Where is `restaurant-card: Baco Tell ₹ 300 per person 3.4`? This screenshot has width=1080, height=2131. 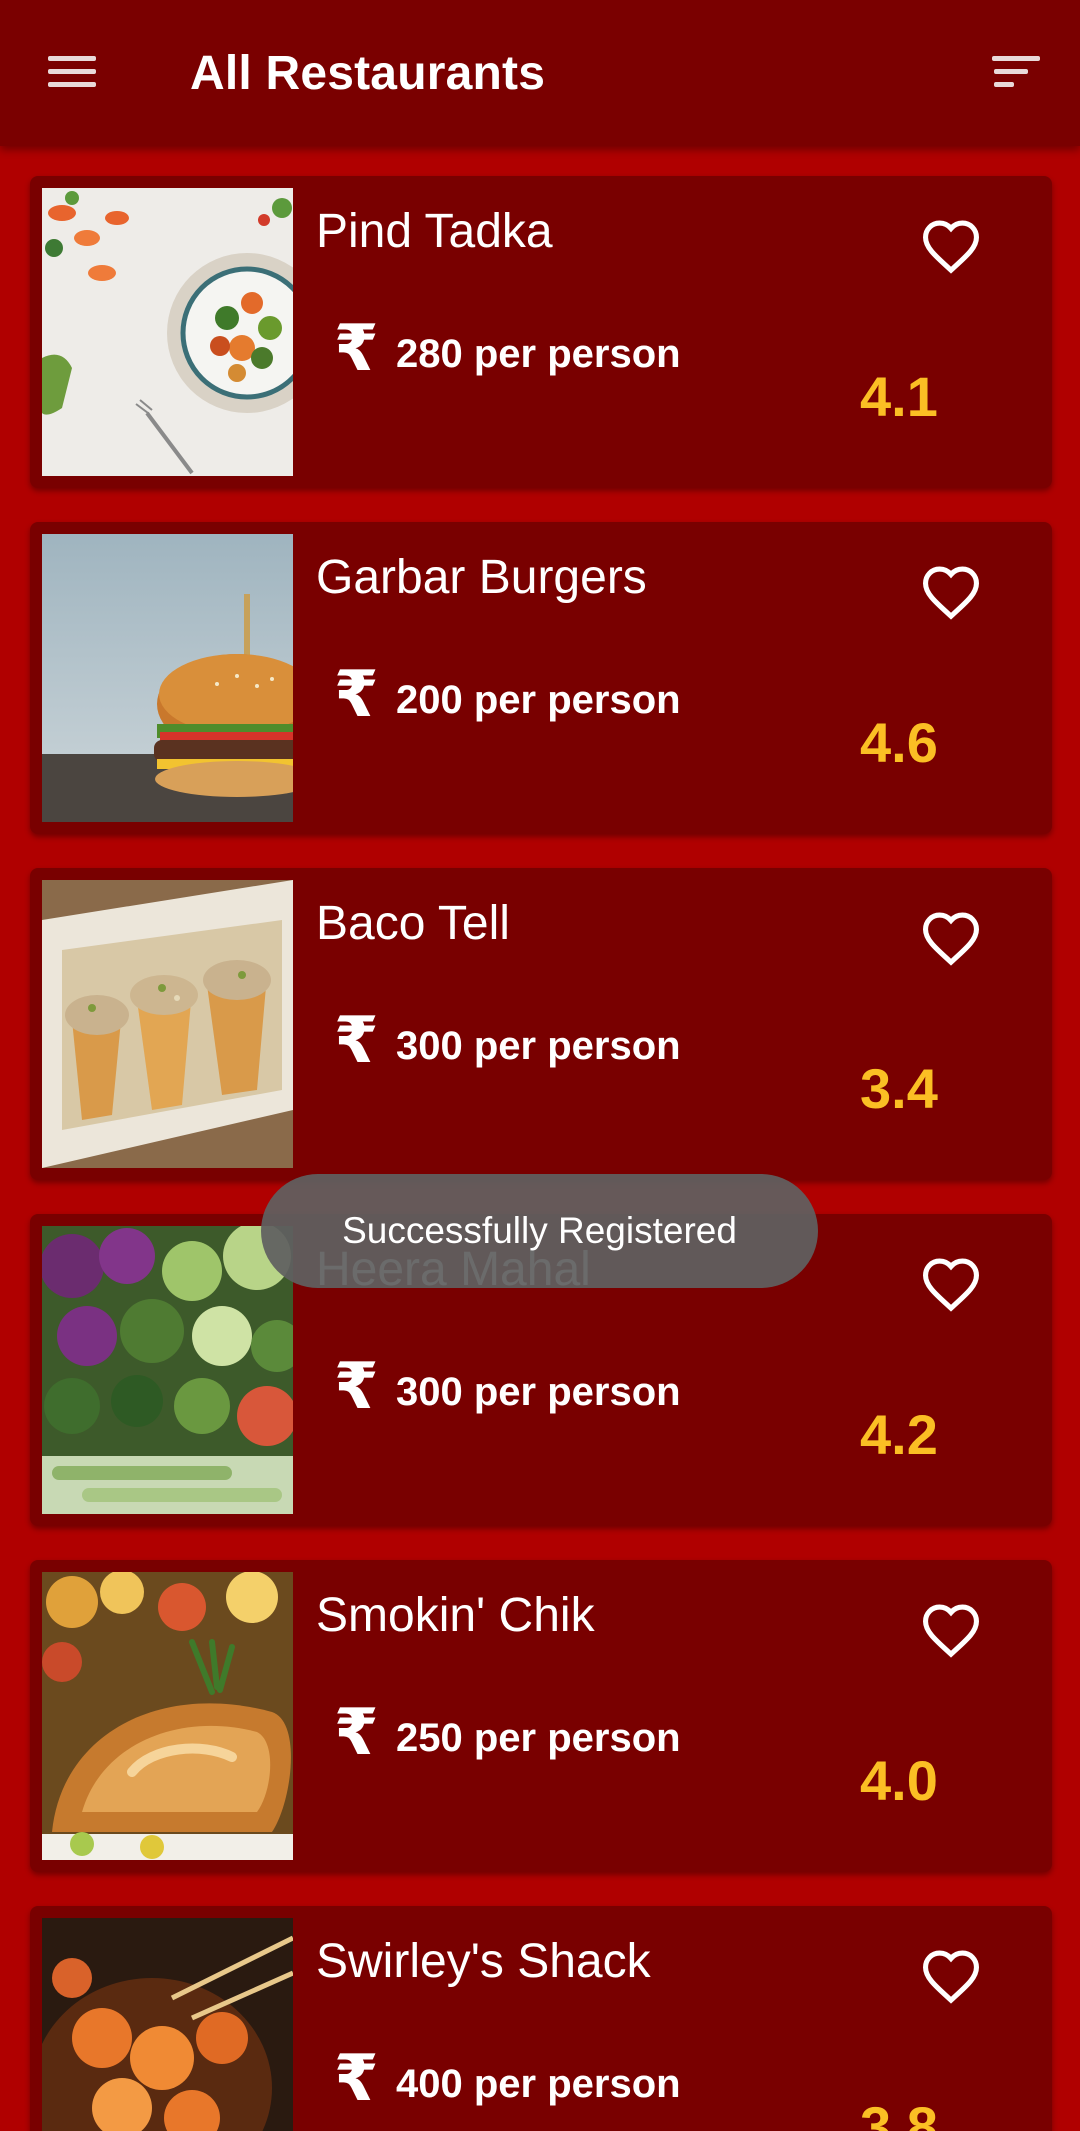
restaurant-card: Baco Tell ₹ 300 per person 3.4 is located at coordinates (541, 1024).